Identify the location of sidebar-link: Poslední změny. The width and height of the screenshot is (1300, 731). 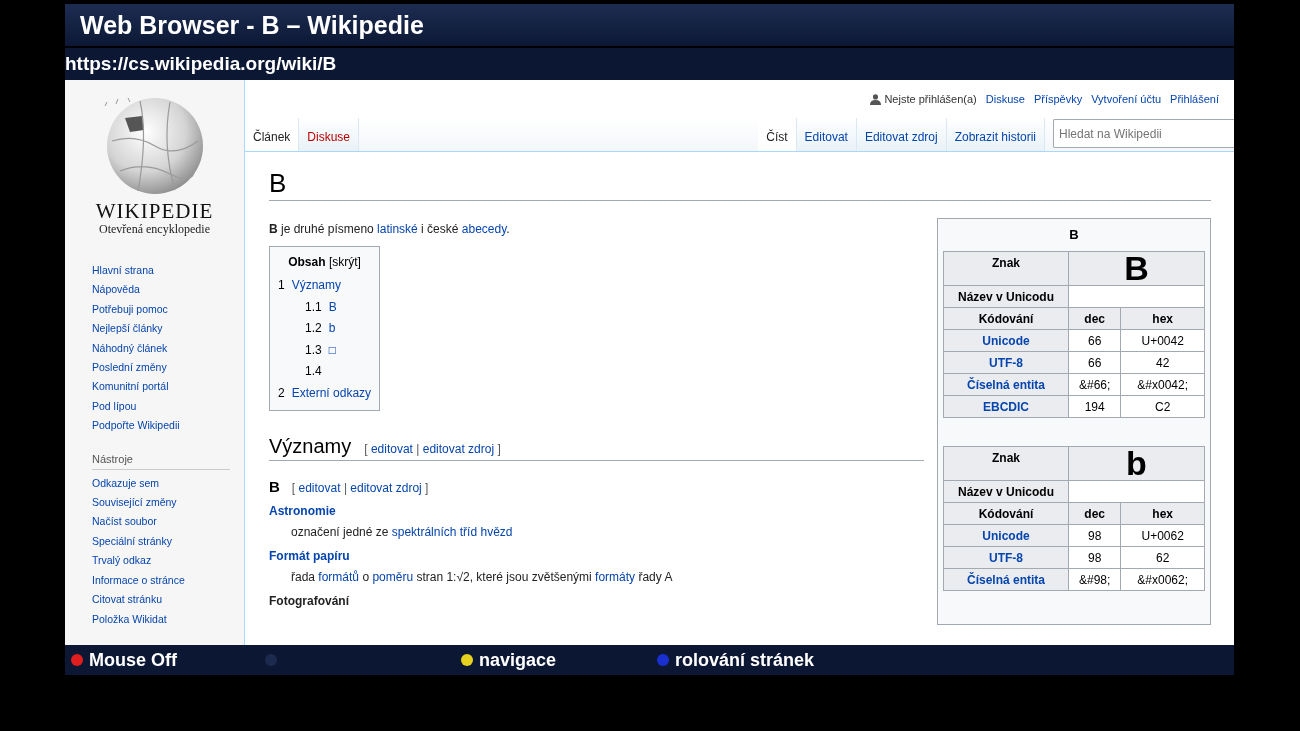
(168, 368).